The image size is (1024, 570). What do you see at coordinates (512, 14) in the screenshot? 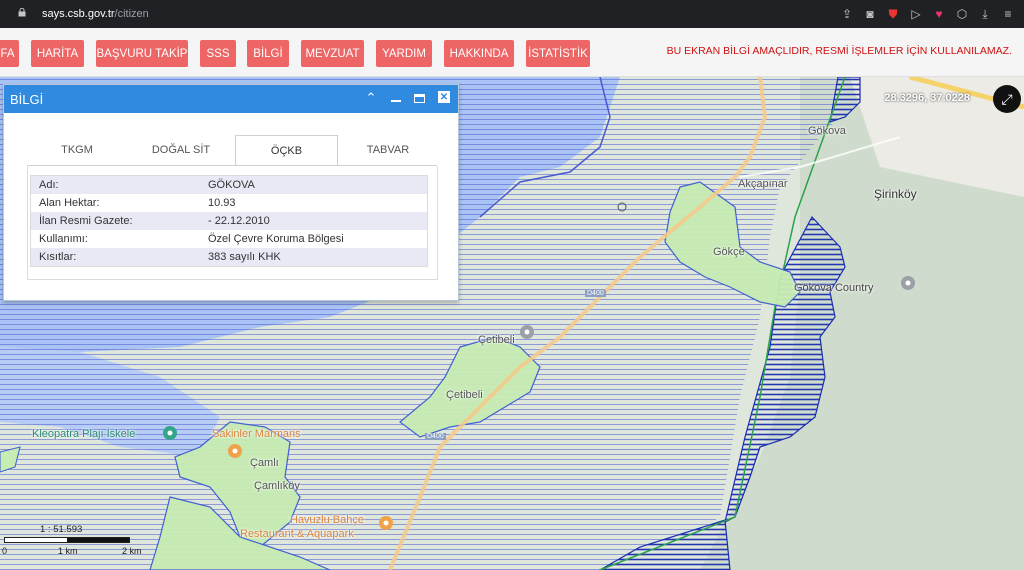
I see `browser-toolbar: says.csb.gov.tr/citizen ⇪ ◙ ⛊ ▷ ♥ ⬡ ⤓ ≡` at bounding box center [512, 14].